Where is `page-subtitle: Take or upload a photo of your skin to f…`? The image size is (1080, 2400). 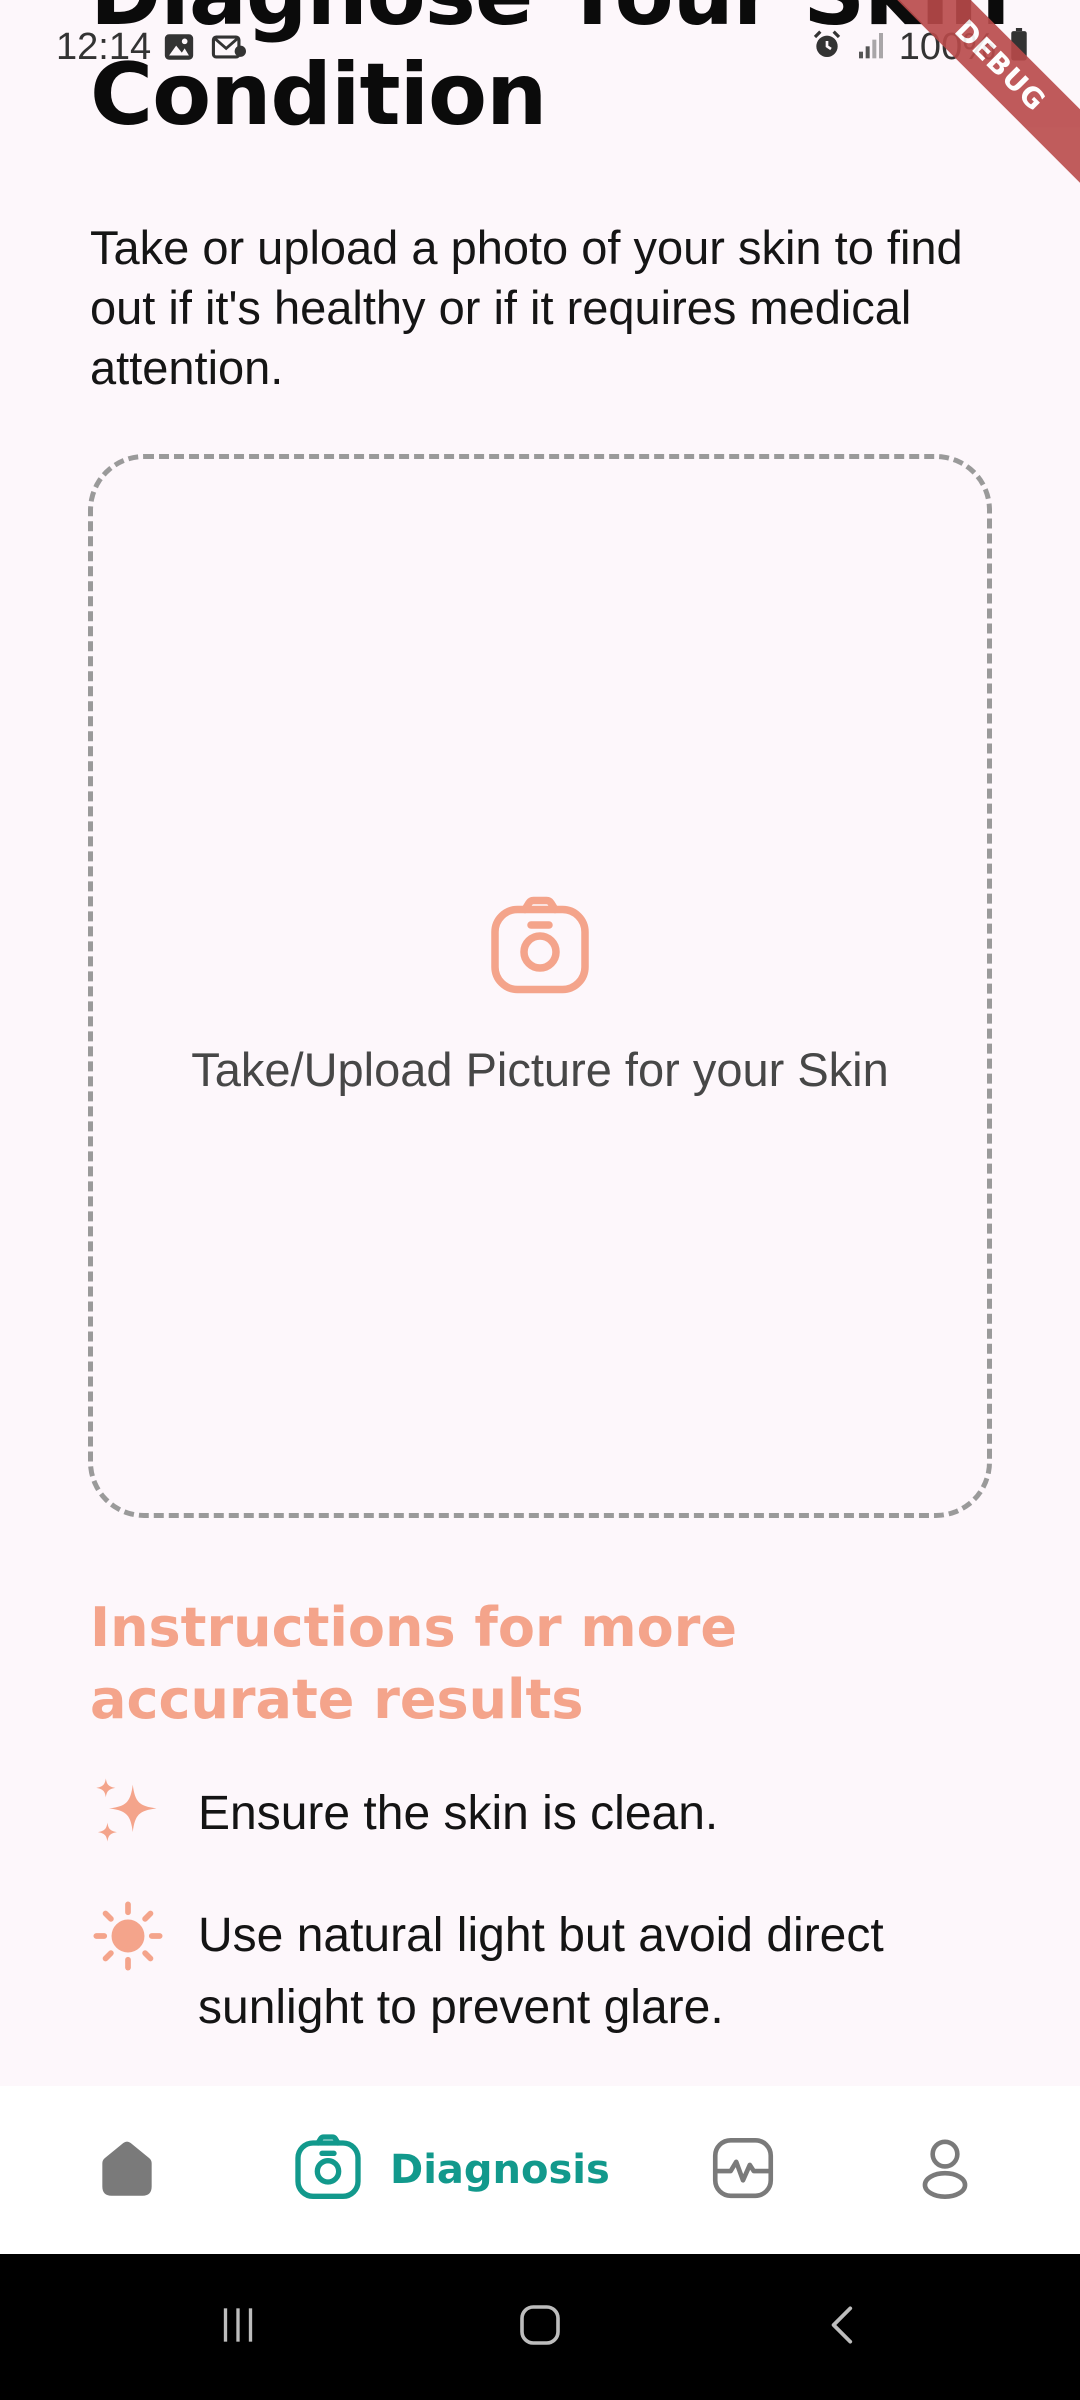
page-subtitle: Take or upload a photo of your skin to f… is located at coordinates (526, 307).